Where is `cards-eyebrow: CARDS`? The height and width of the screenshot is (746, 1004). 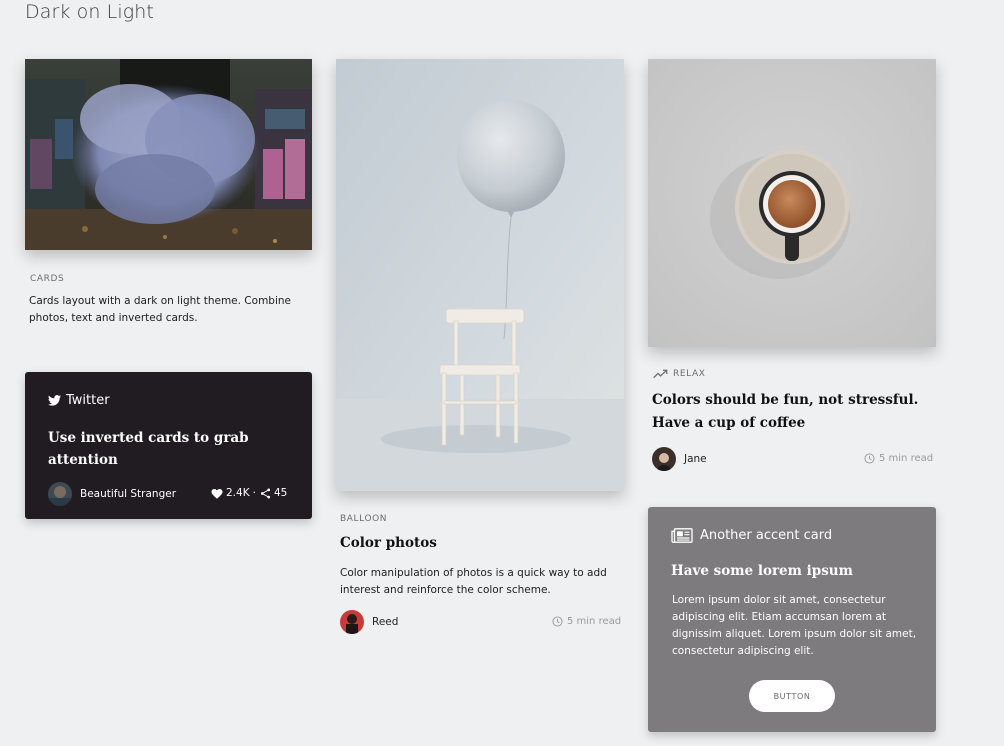 cards-eyebrow: CARDS is located at coordinates (47, 279).